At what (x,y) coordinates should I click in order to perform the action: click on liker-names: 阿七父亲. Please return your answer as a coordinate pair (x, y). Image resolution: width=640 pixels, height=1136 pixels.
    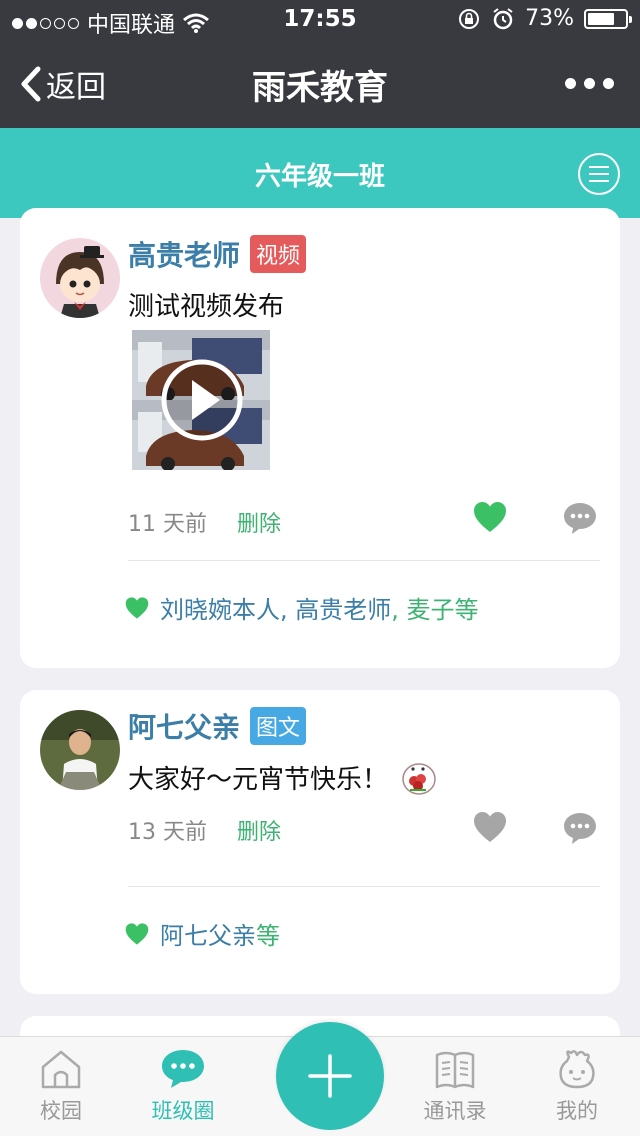
    Looking at the image, I should click on (208, 936).